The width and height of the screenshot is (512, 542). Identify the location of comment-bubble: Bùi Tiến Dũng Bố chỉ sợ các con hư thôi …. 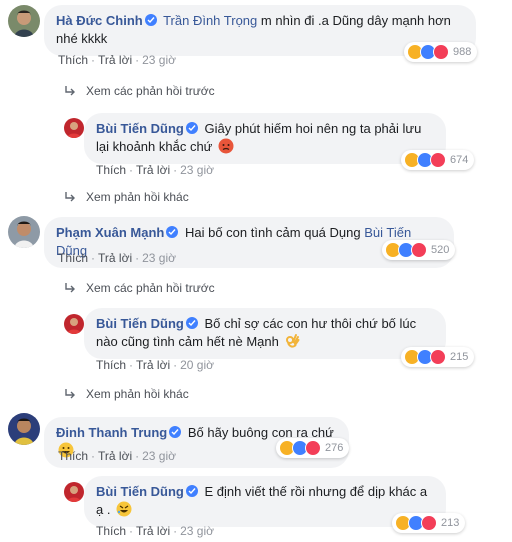
(265, 333).